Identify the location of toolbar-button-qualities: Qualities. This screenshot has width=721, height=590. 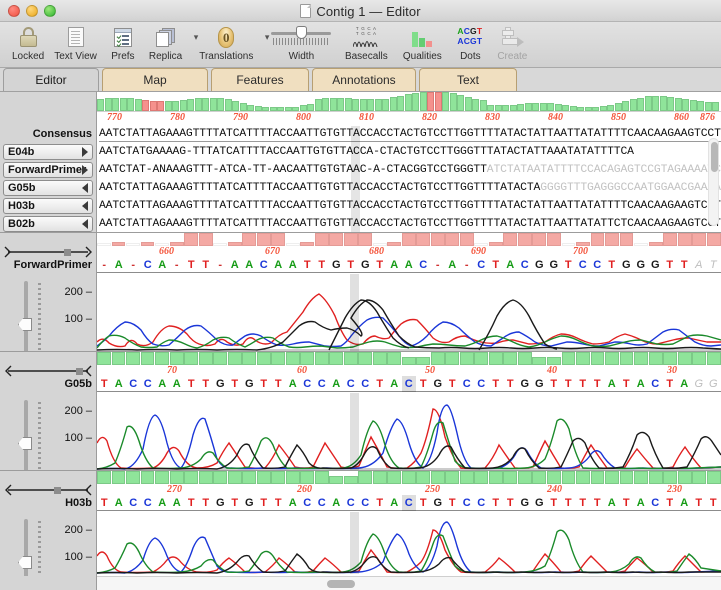
(422, 42).